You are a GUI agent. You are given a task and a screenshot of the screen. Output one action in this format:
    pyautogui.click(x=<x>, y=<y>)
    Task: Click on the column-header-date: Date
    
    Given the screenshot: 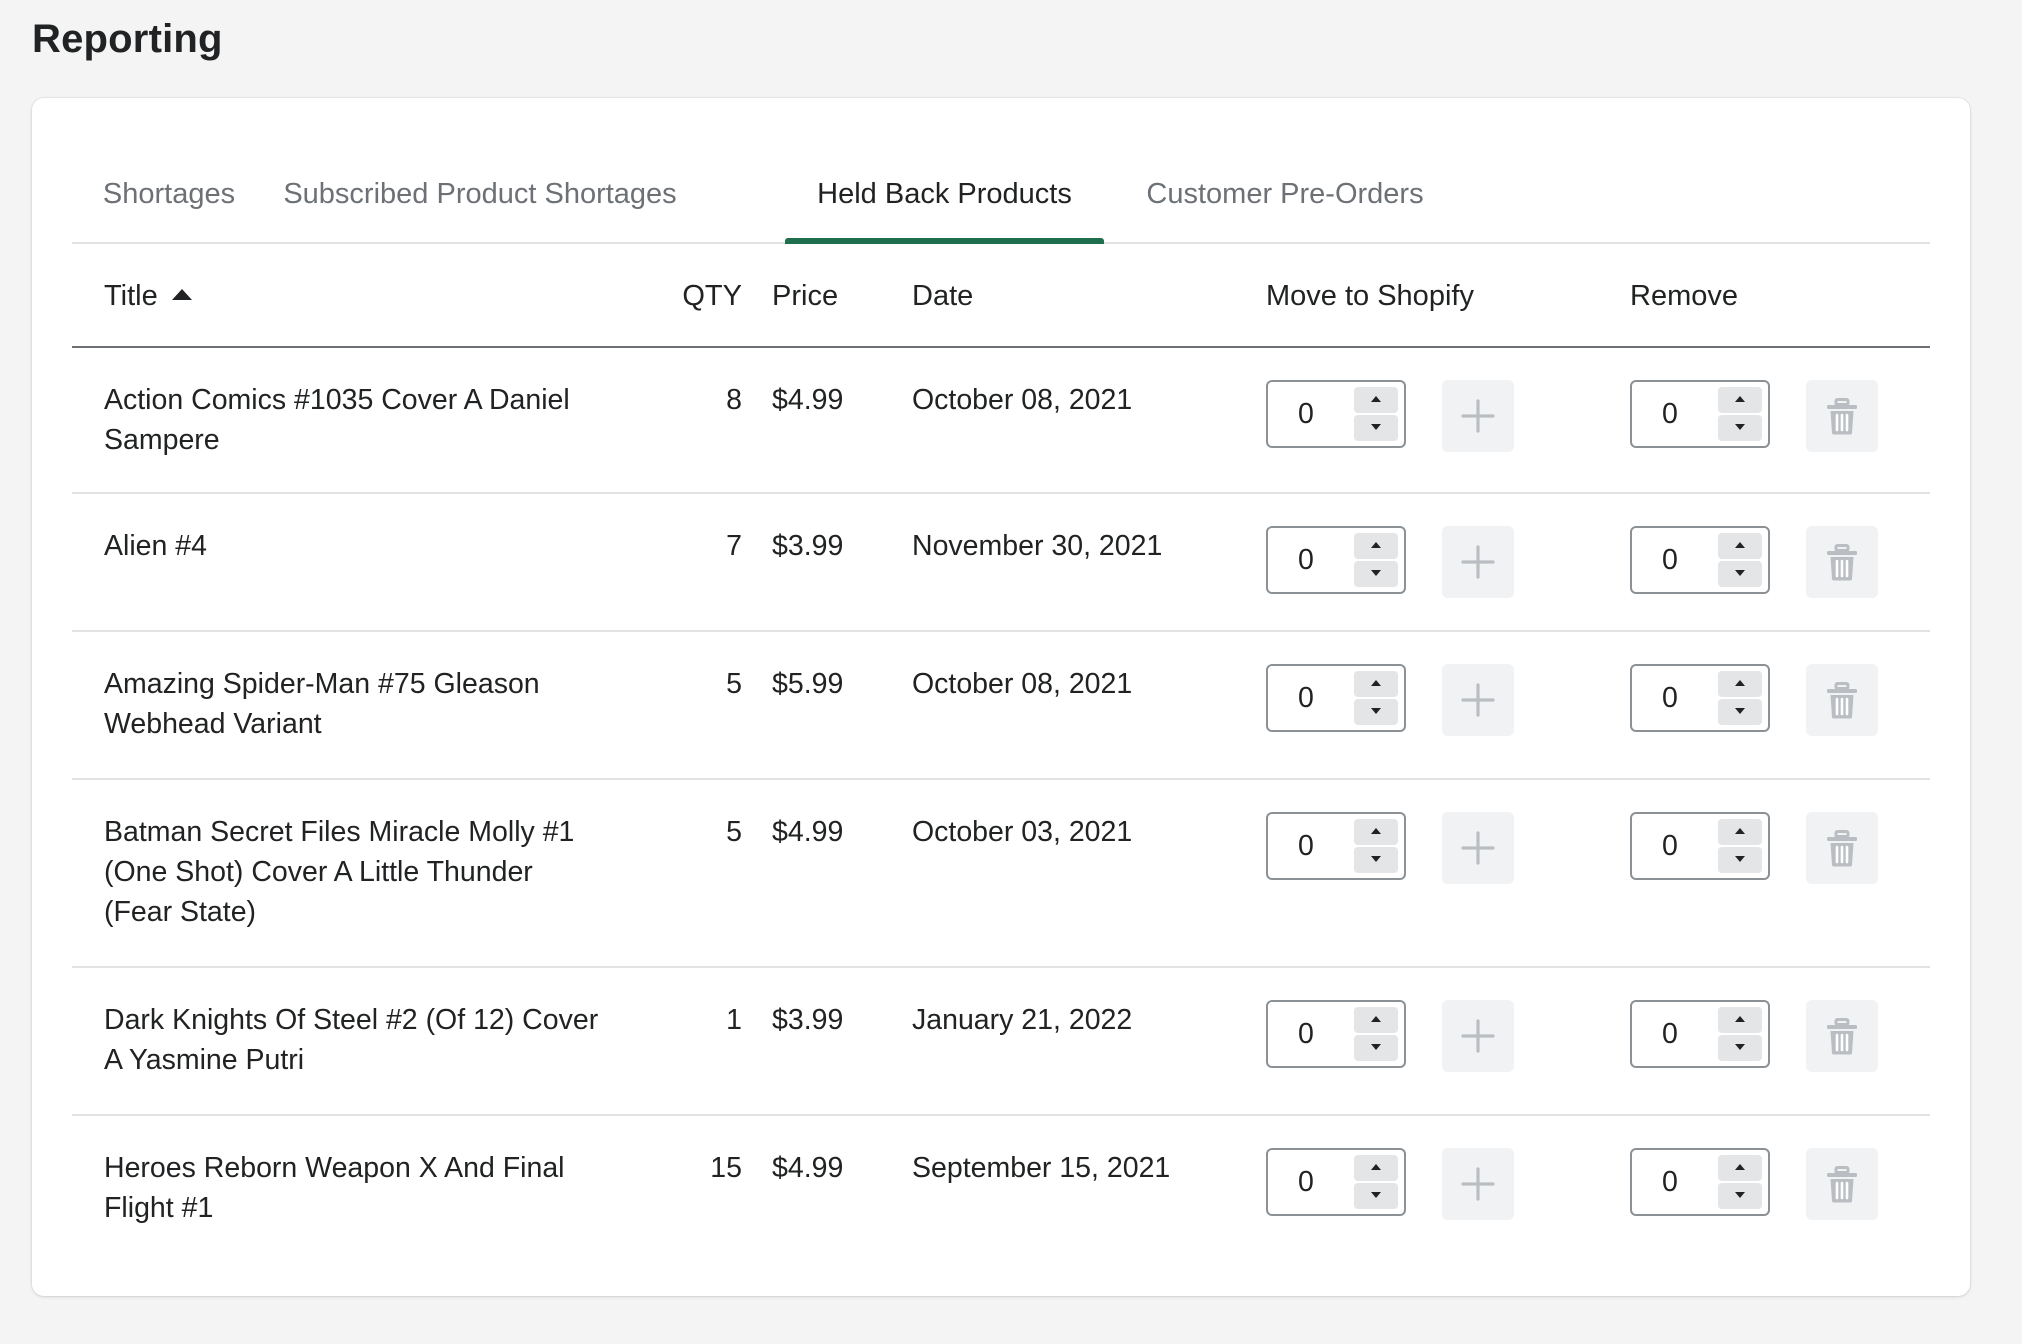 What is the action you would take?
    pyautogui.click(x=943, y=296)
    